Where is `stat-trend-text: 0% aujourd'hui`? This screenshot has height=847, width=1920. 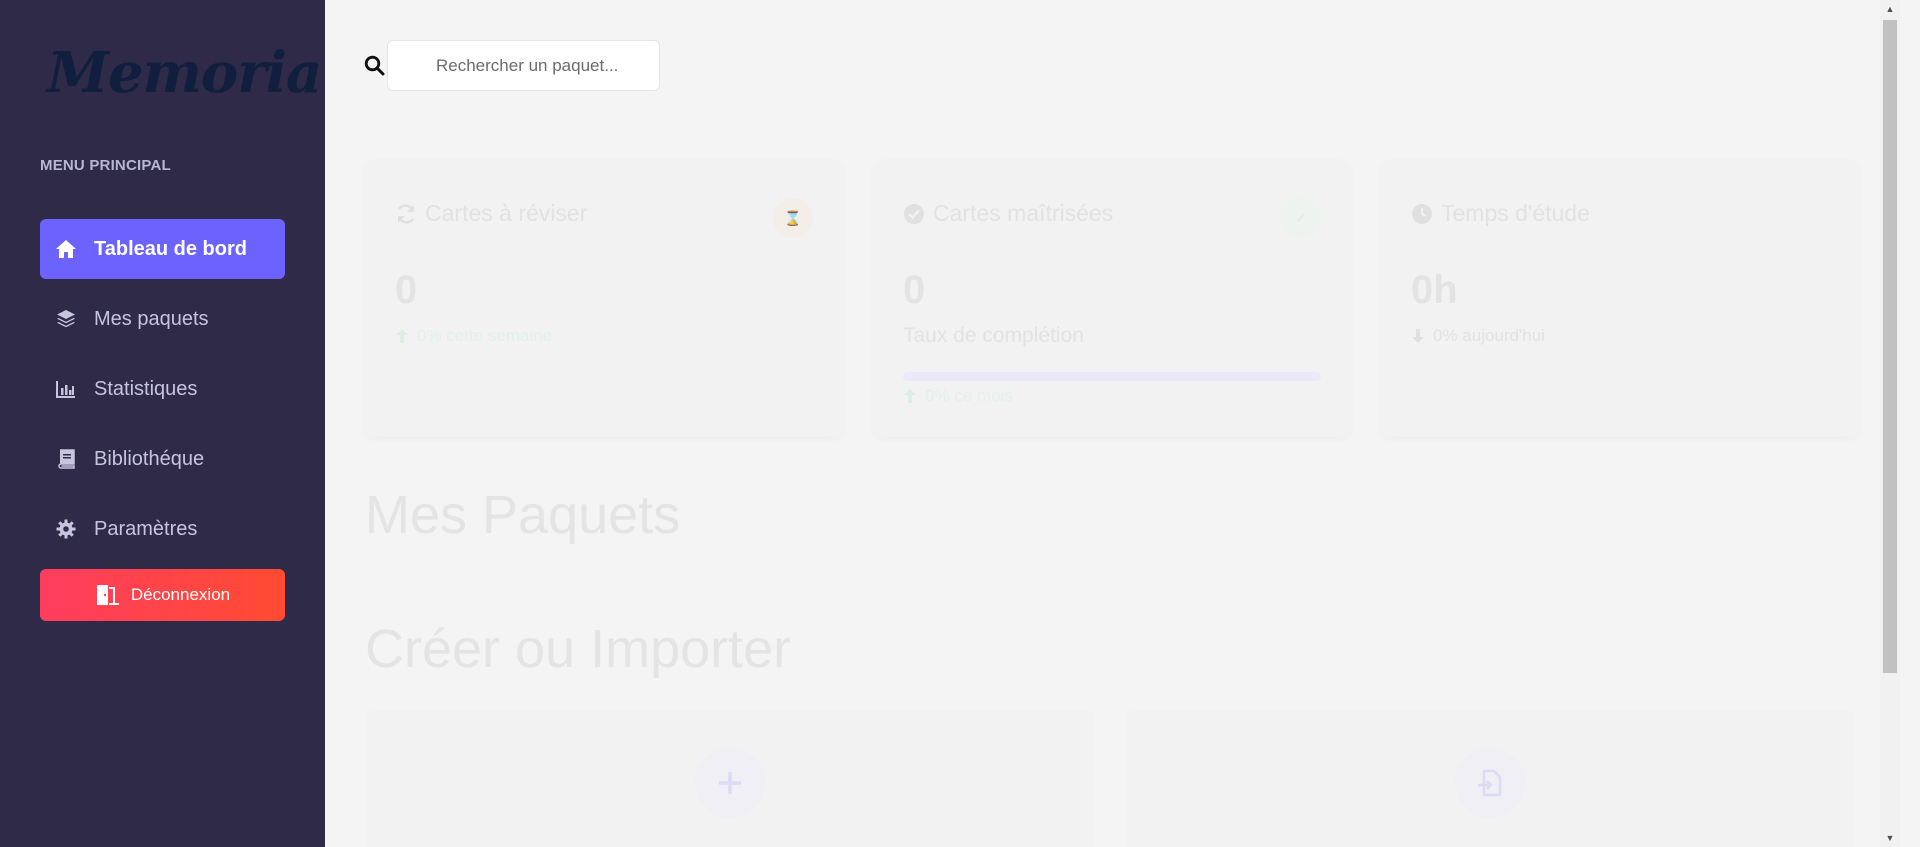 stat-trend-text: 0% aujourd'hui is located at coordinates (1489, 335).